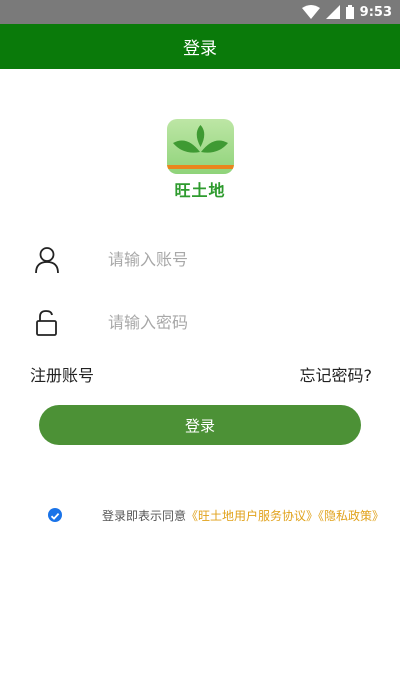 The height and width of the screenshot is (690, 400). Describe the element at coordinates (200, 190) in the screenshot. I see `app-name: 旺土地` at that location.